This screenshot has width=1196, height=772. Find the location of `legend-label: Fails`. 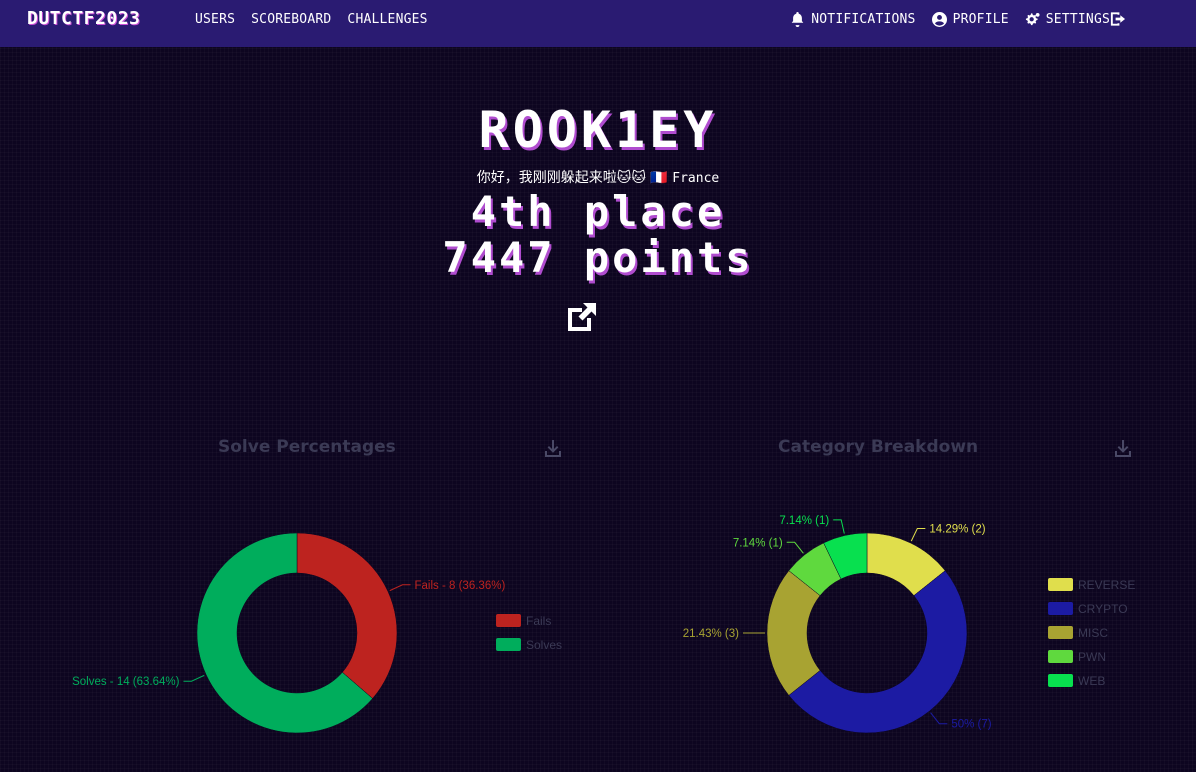

legend-label: Fails is located at coordinates (538, 621).